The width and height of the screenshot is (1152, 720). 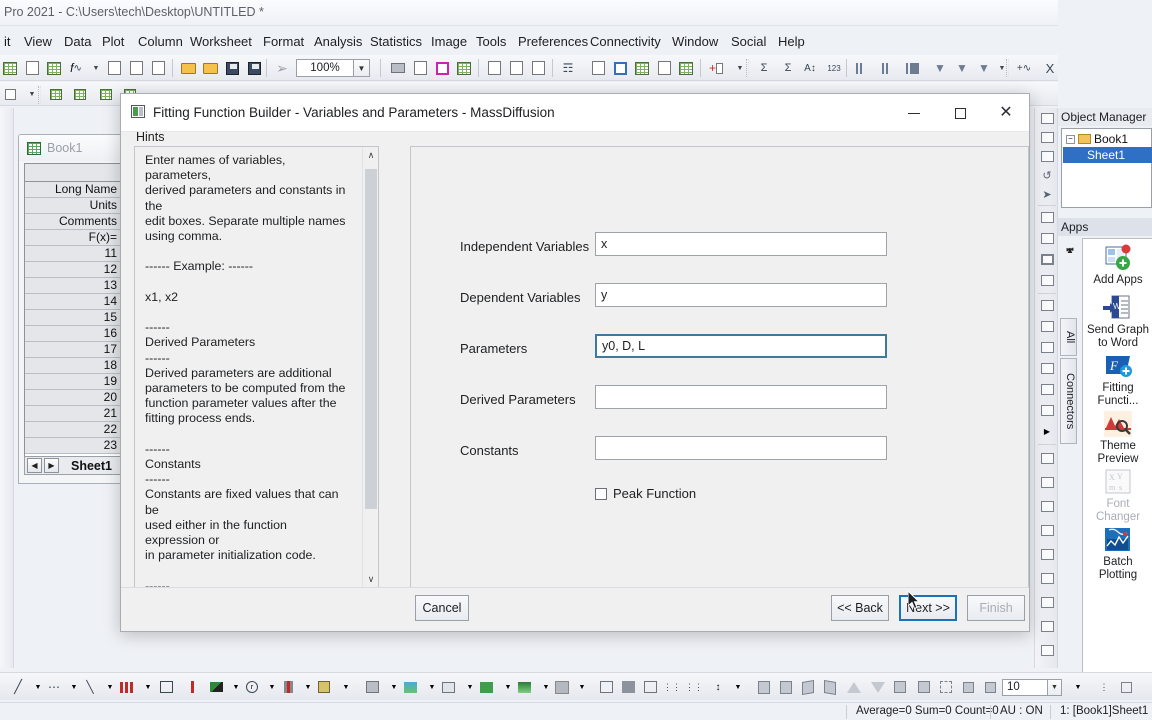 I want to click on print-icon, so click(x=398, y=68).